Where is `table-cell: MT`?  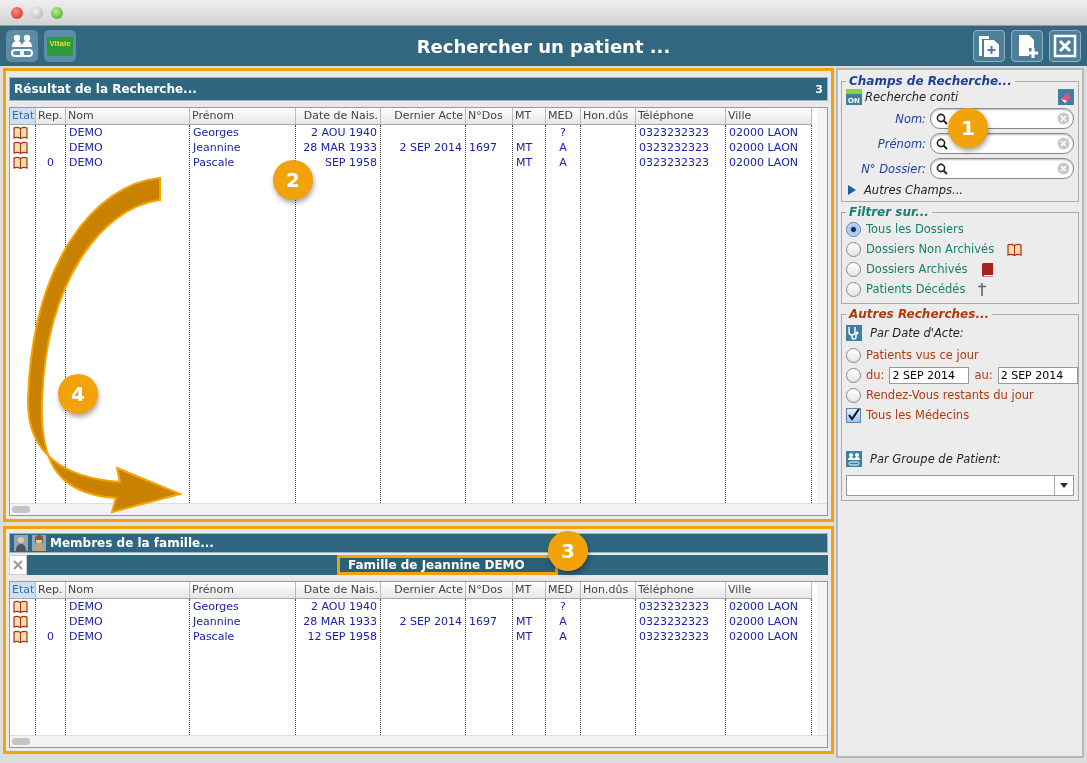 table-cell: MT is located at coordinates (524, 621).